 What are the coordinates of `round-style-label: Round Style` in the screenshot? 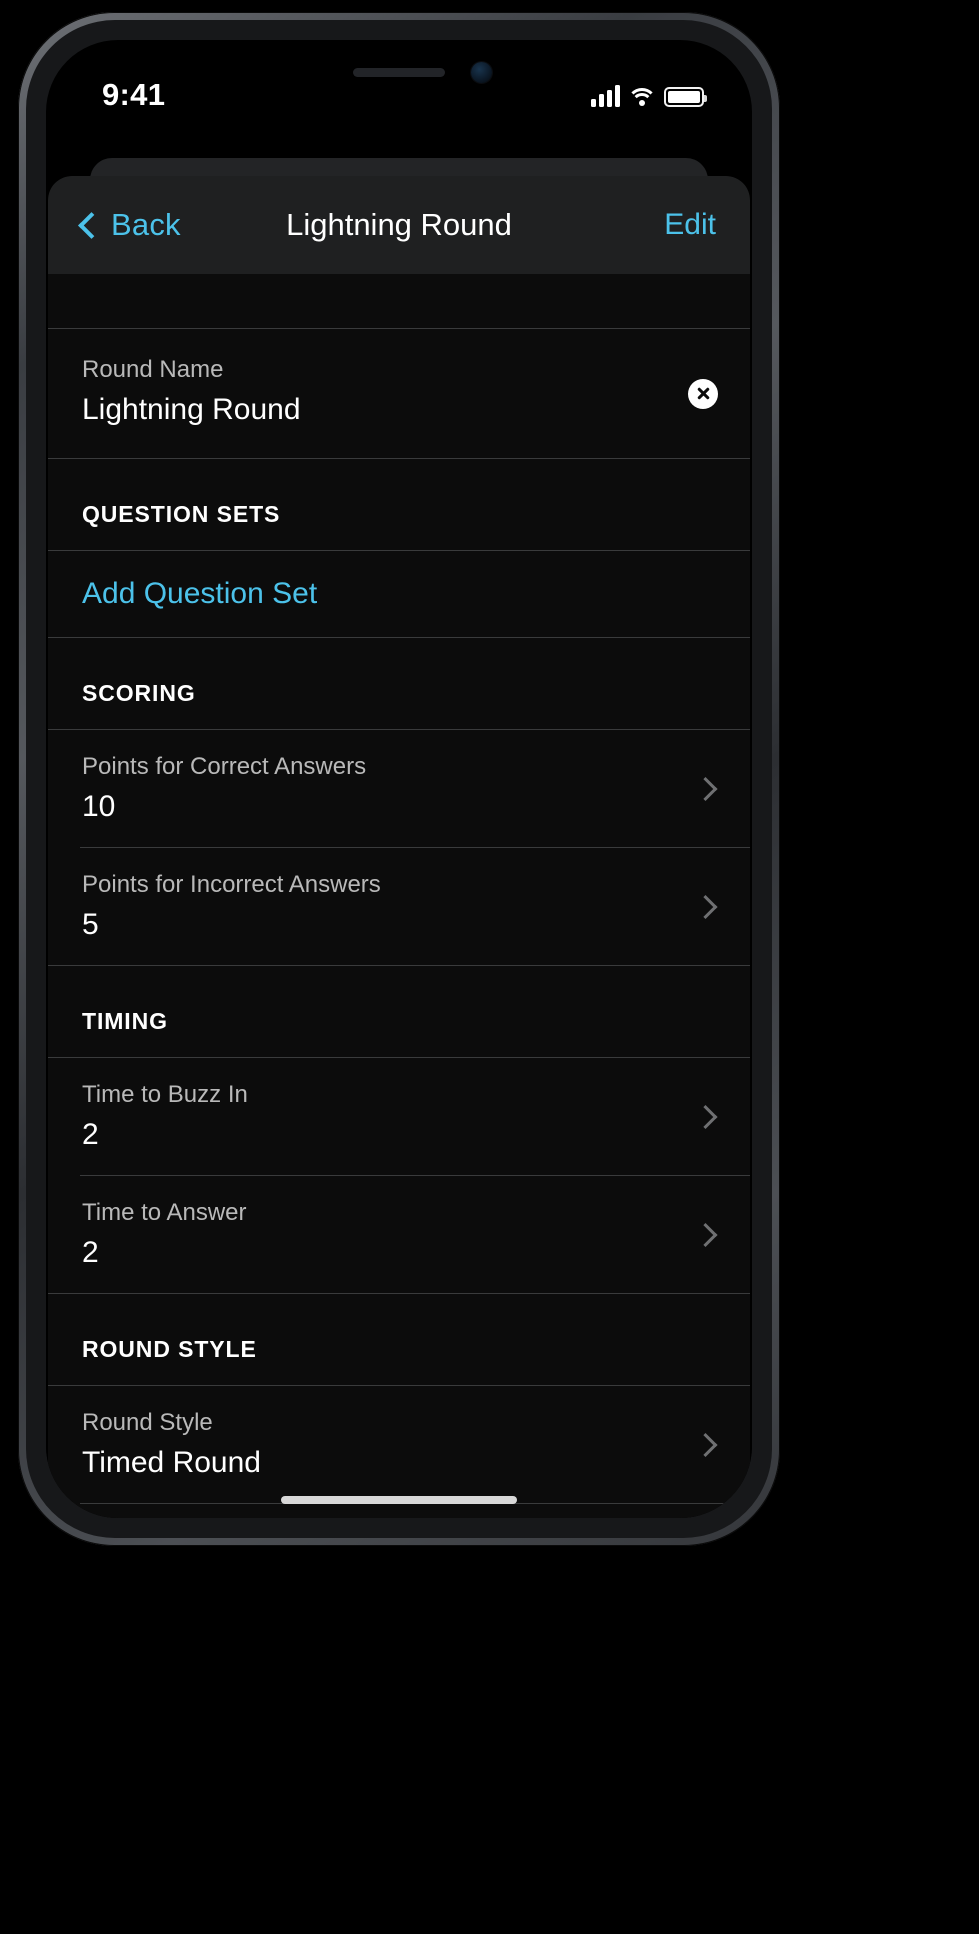 It's located at (147, 1422).